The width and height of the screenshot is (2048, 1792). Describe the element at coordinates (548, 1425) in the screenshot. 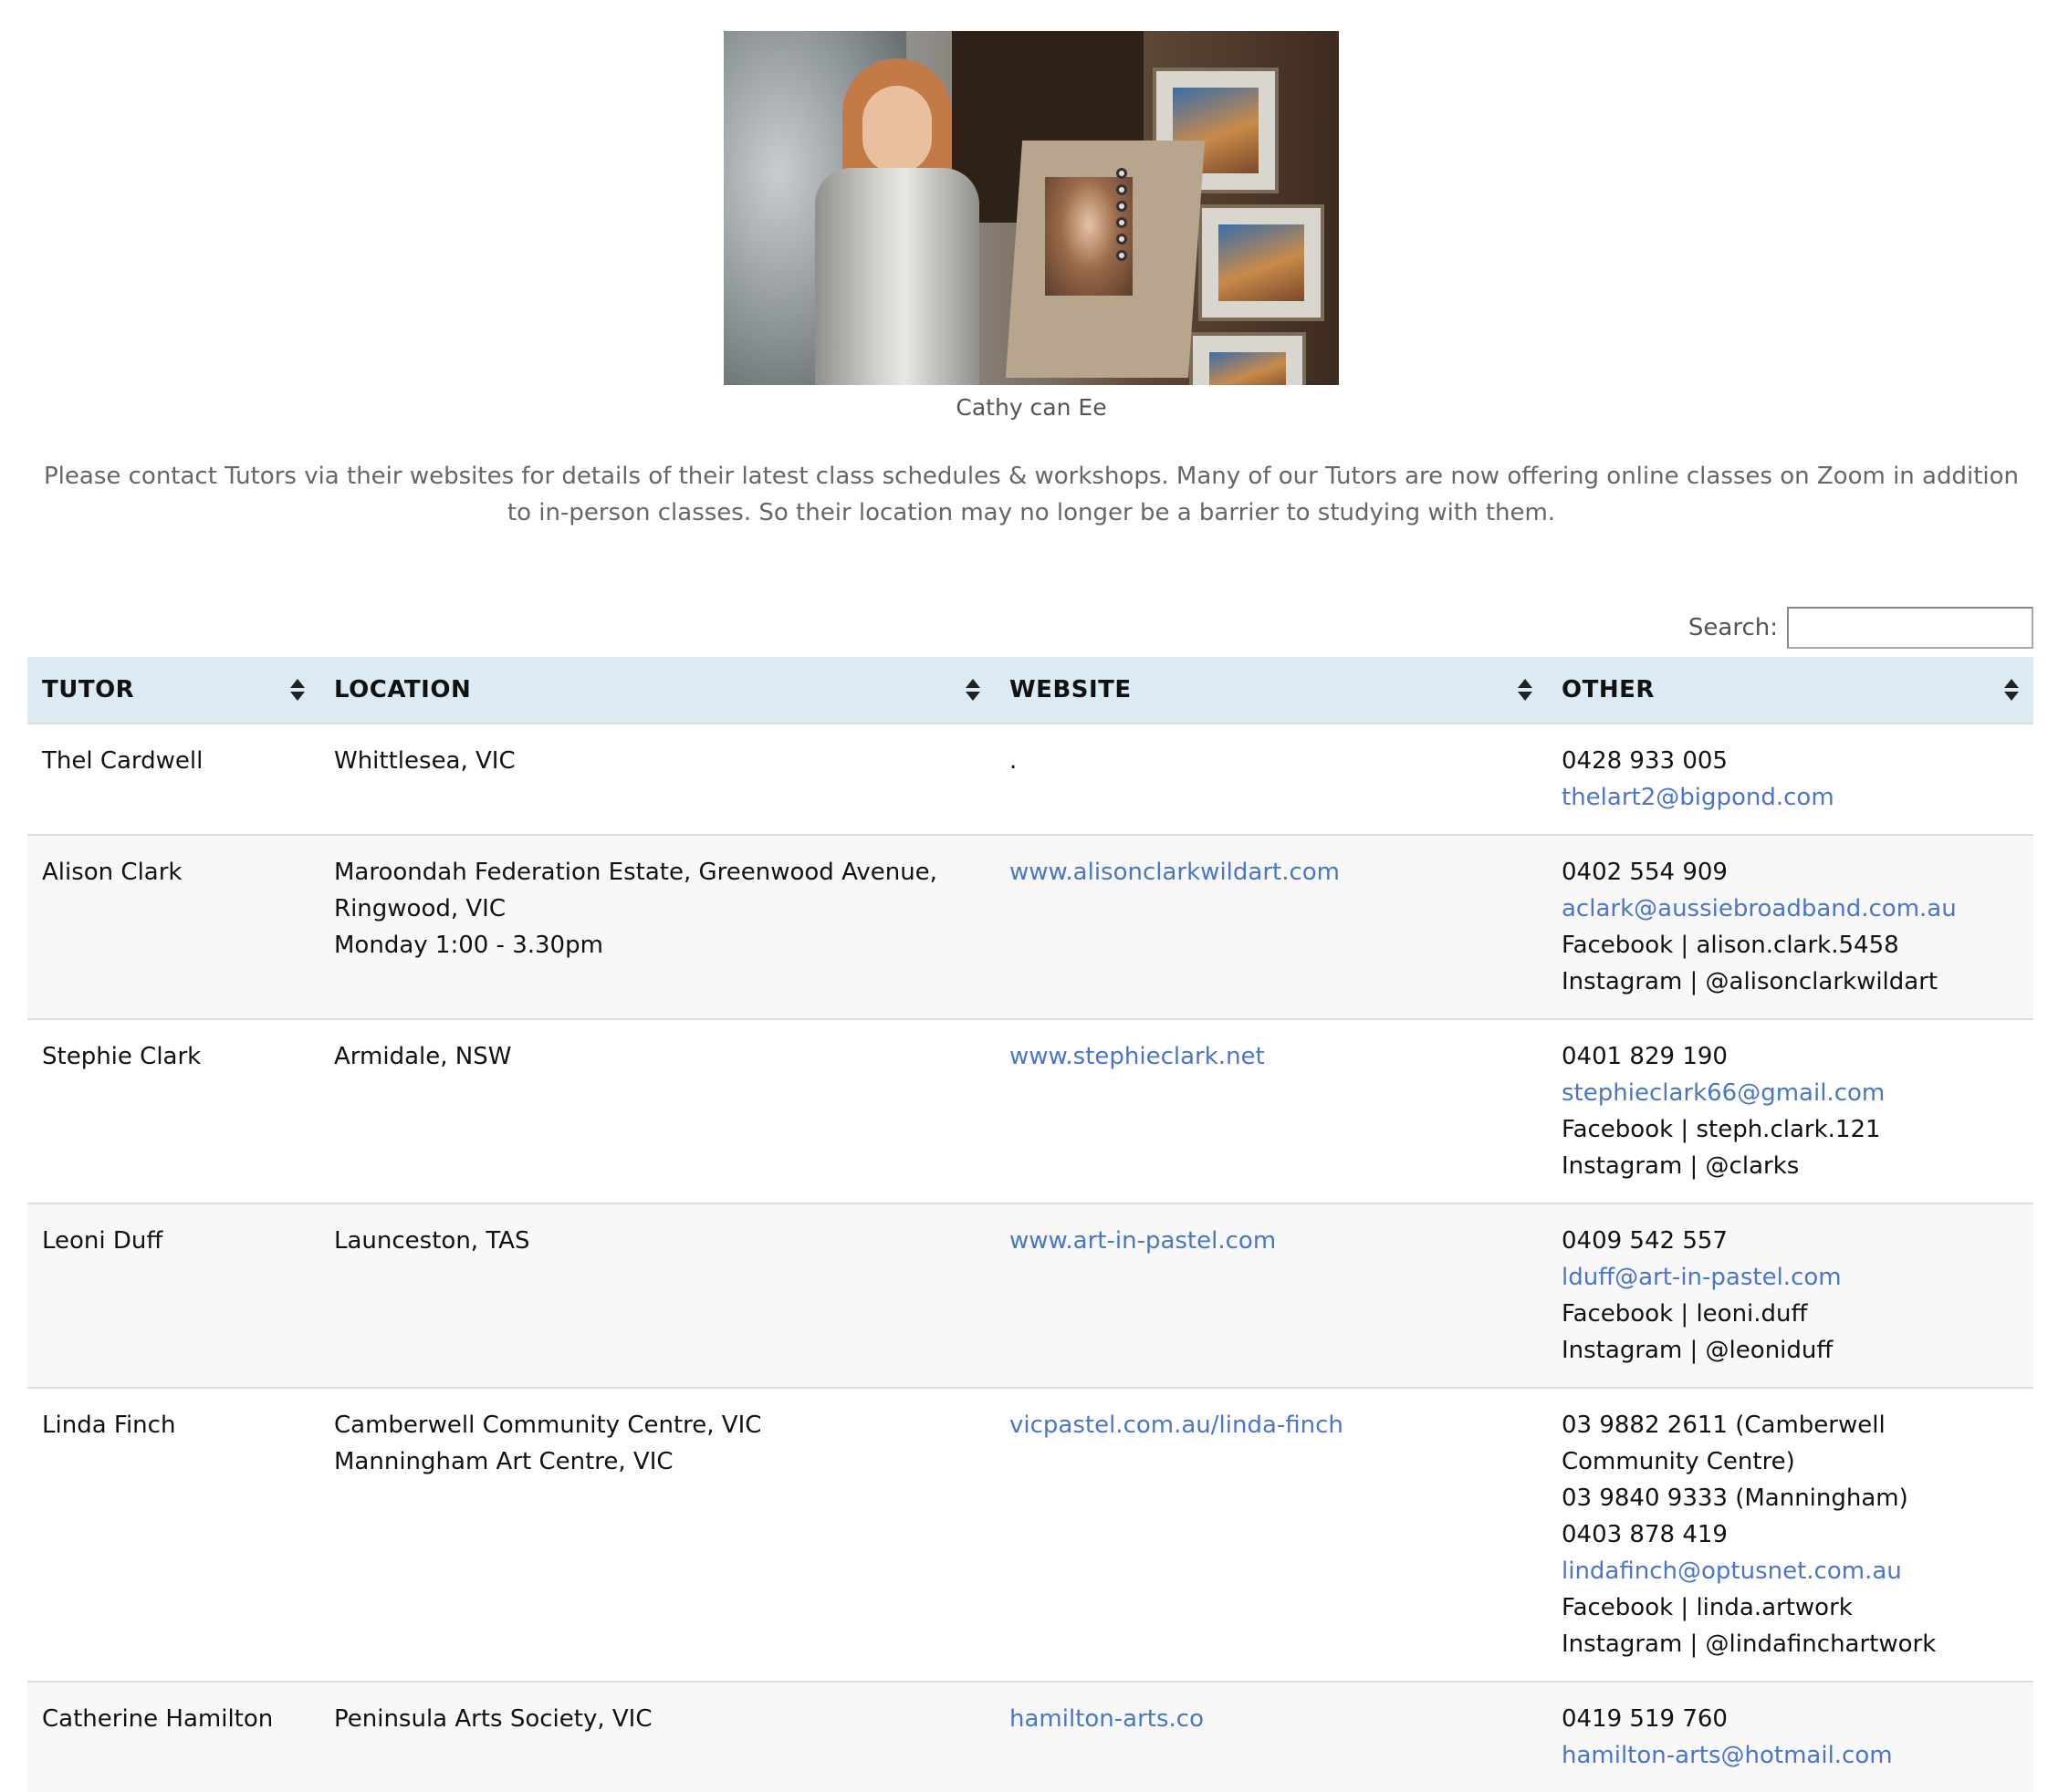

I see `location-line: Camberwell Community Centre, VIC` at that location.